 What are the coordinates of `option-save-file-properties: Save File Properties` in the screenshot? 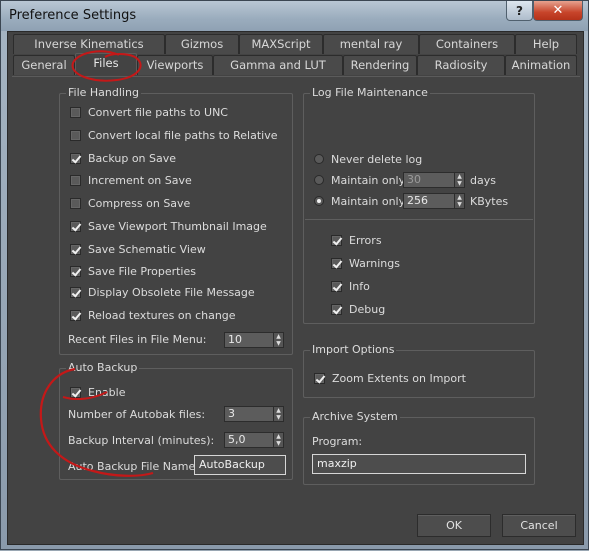 It's located at (133, 271).